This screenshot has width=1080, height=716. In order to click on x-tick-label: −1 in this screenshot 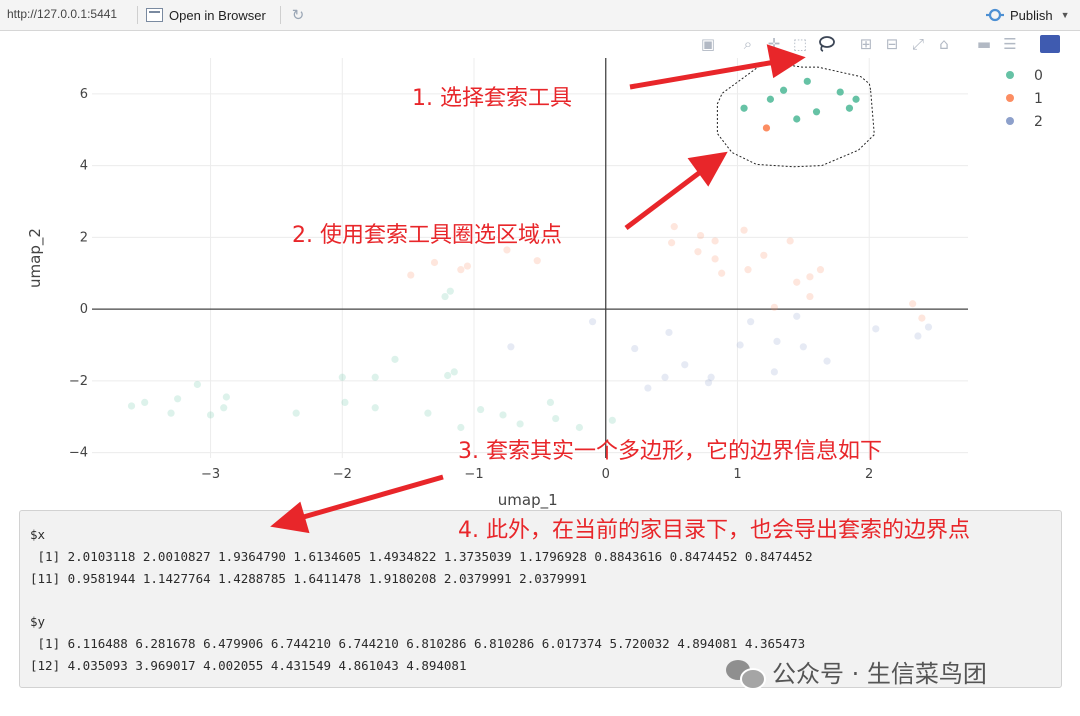, I will do `click(473, 474)`.